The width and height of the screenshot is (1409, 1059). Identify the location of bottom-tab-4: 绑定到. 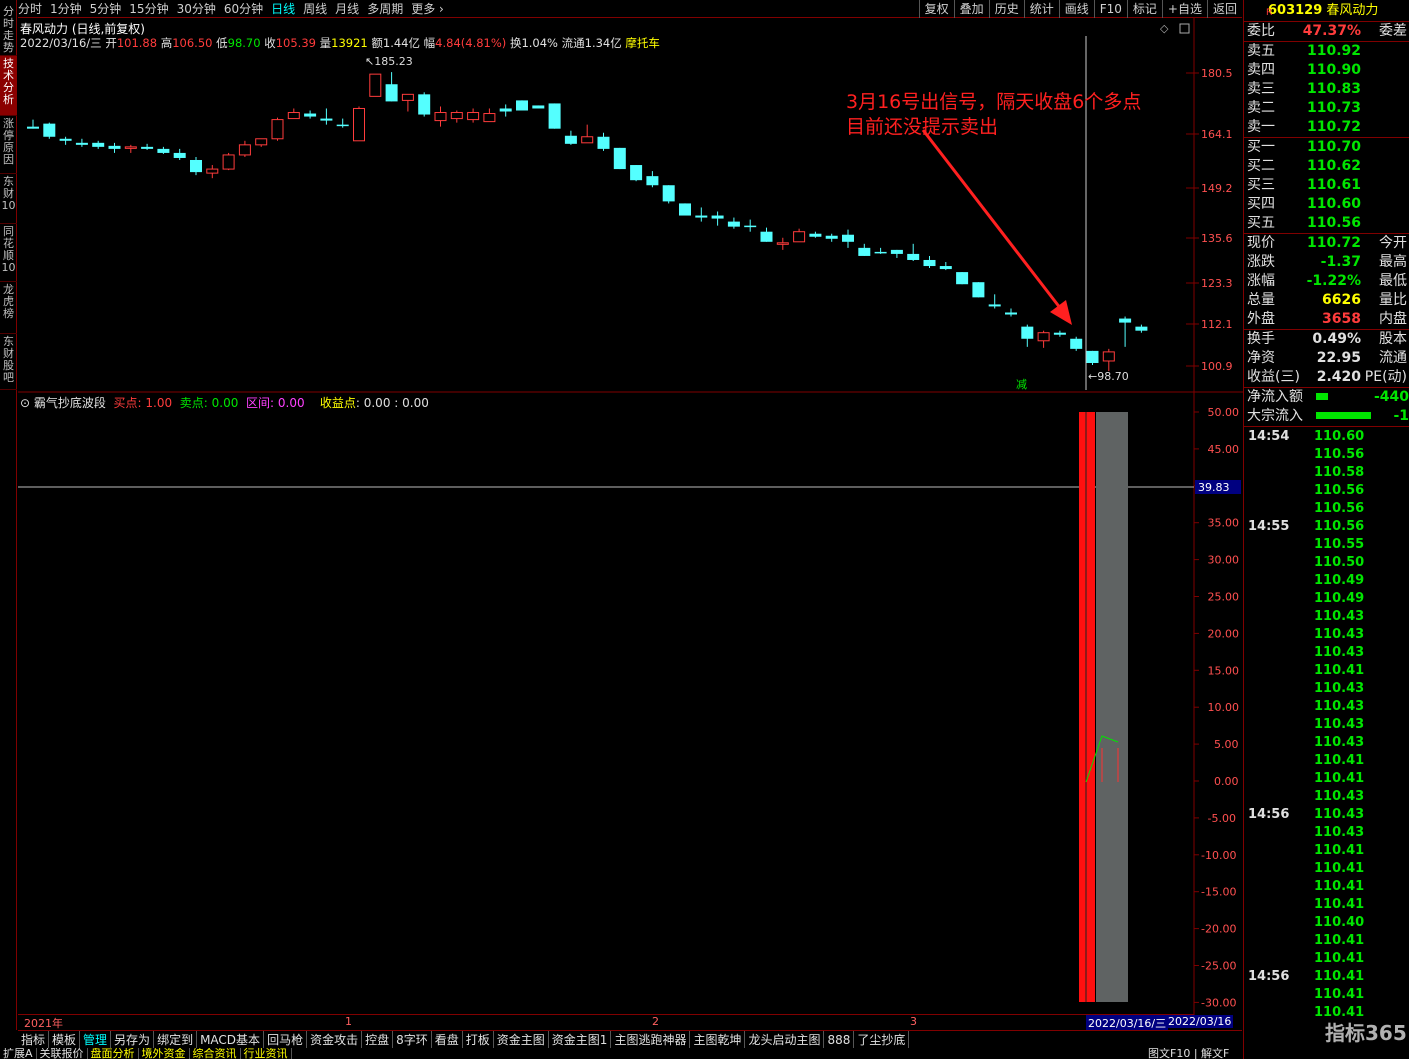
(176, 1039).